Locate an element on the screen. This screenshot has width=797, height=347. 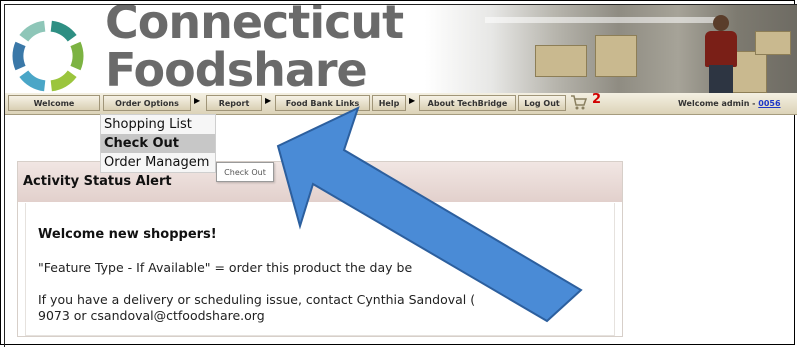
foodshare-logo-icon is located at coordinates (48, 56).